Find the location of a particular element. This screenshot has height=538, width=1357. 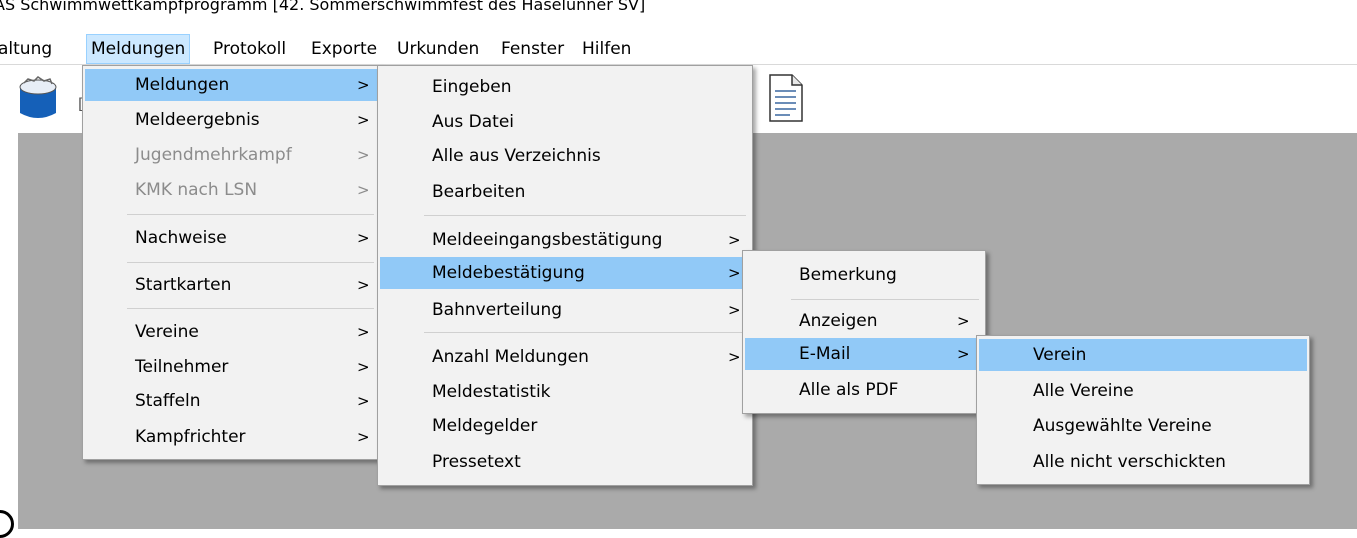

menu-item-verein: Verein is located at coordinates (1143, 355).